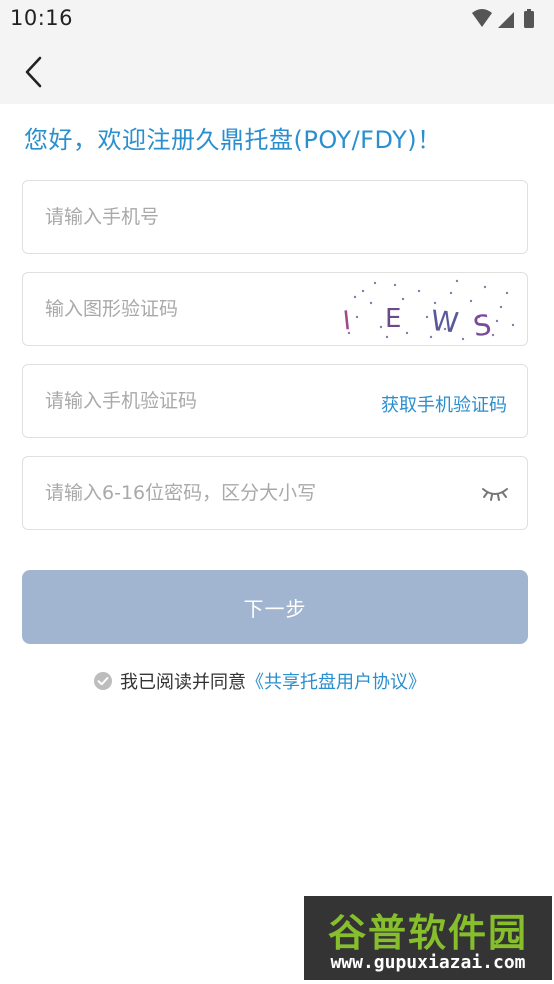 Image resolution: width=554 pixels, height=984 pixels. I want to click on welcome-heading: 您好，欢迎注册久鼎托盘(POY/FDY)！, so click(233, 140).